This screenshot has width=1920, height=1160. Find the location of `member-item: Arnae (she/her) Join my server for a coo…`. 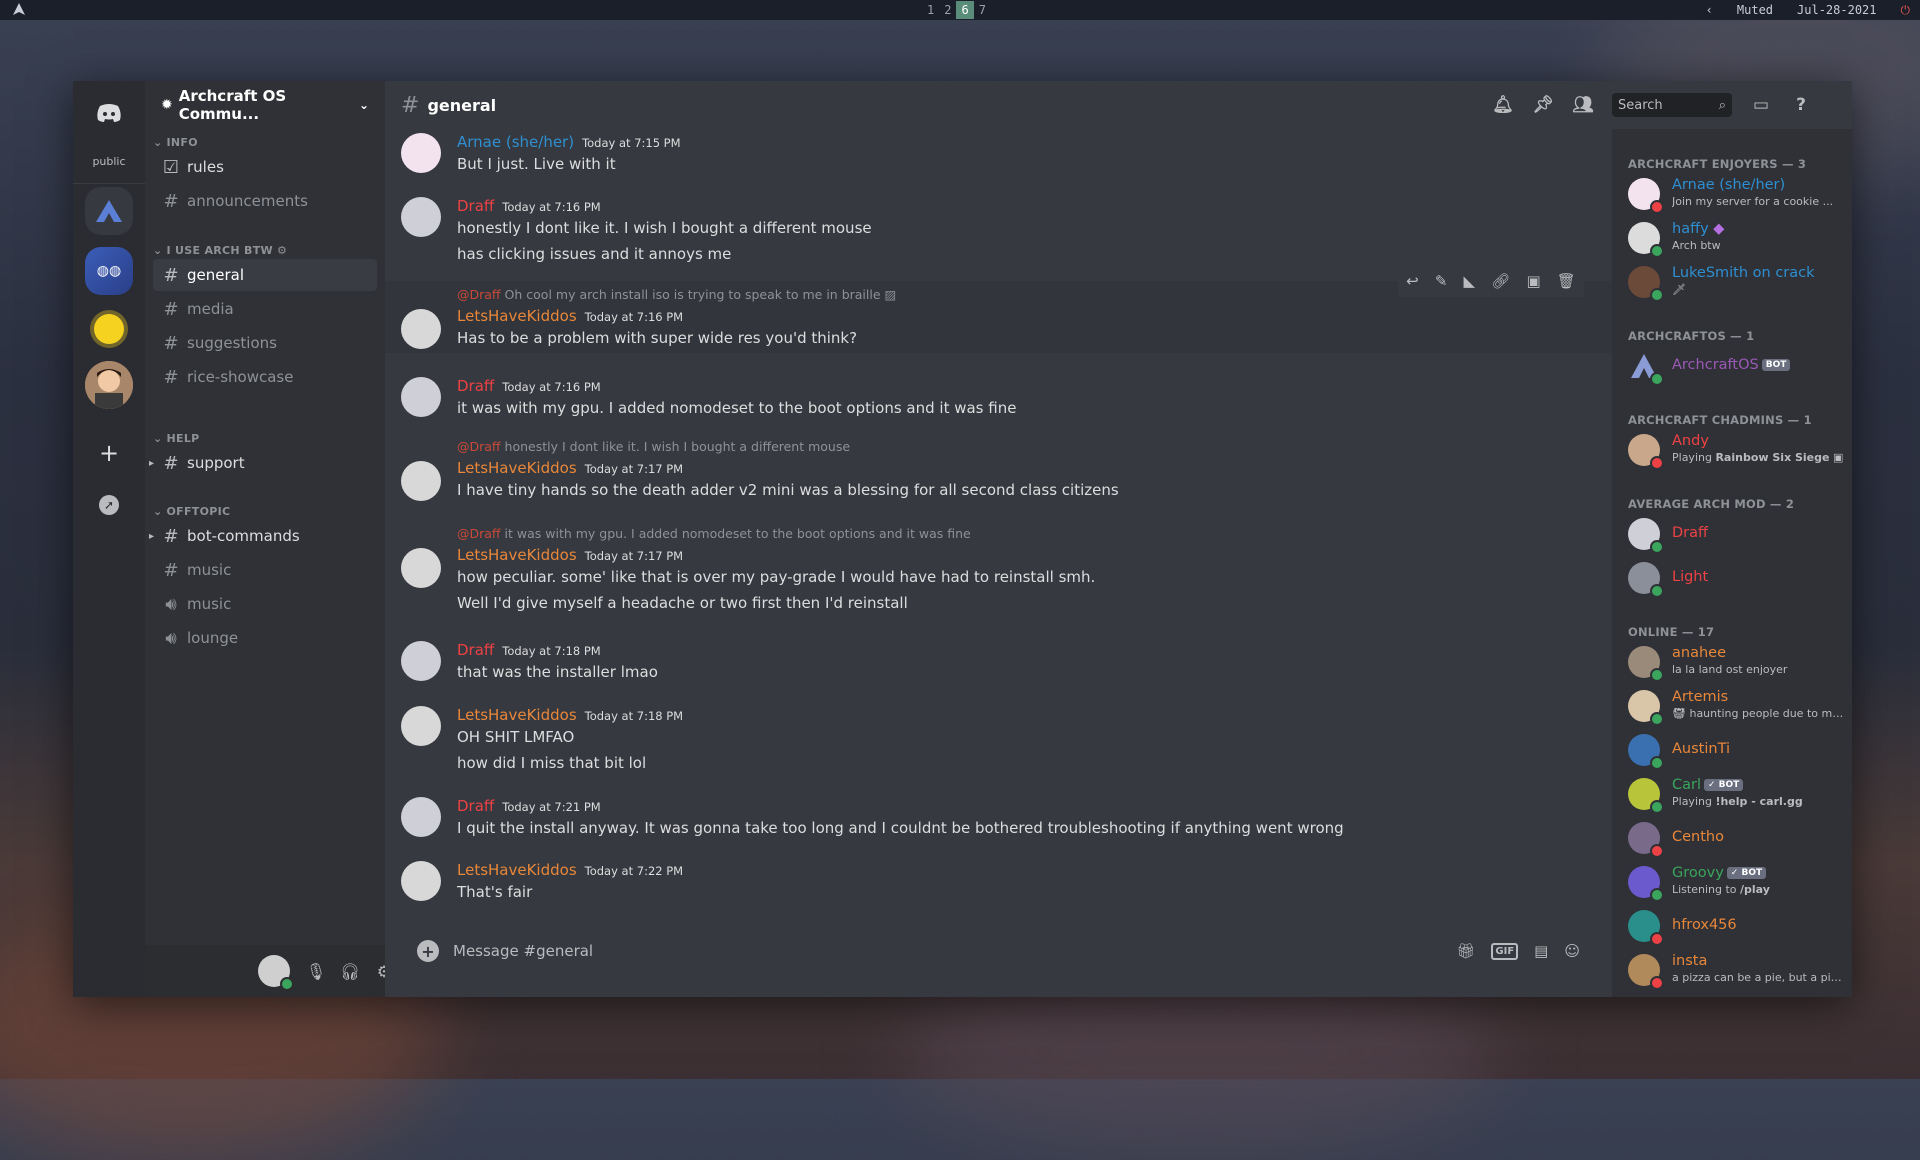

member-item: Arnae (she/her) Join my server for a coo… is located at coordinates (1738, 194).